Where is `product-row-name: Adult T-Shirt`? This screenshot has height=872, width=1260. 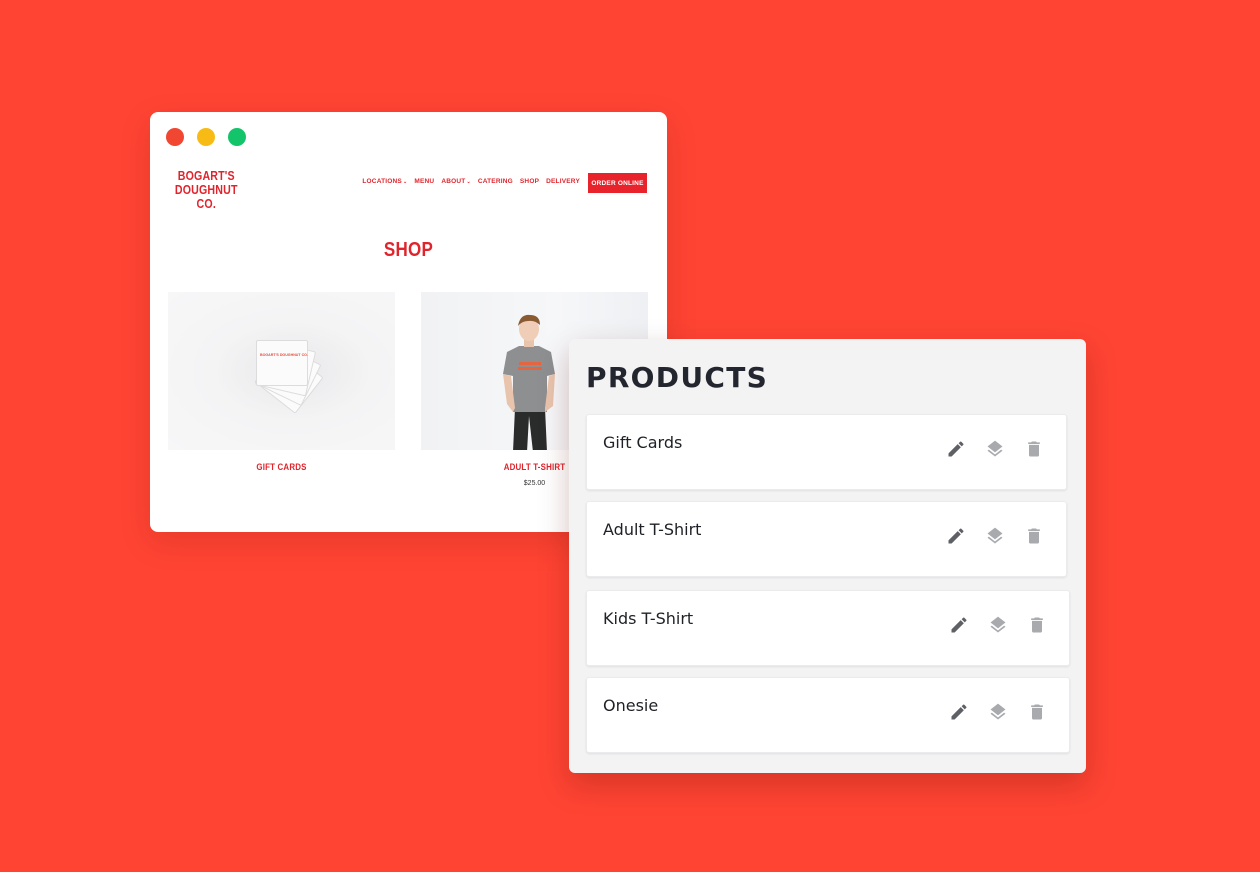
product-row-name: Adult T-Shirt is located at coordinates (652, 529).